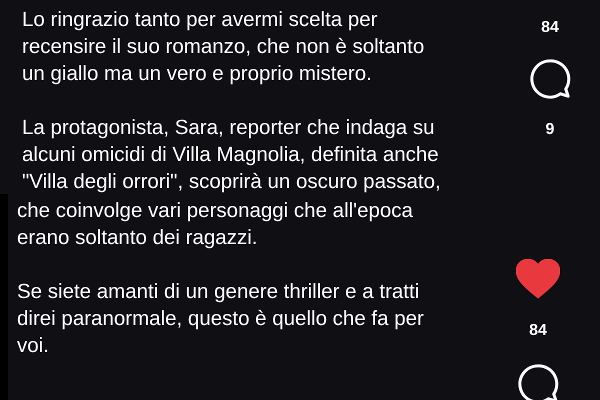 The image size is (600, 400). Describe the element at coordinates (538, 279) in the screenshot. I see `heart-icon` at that location.